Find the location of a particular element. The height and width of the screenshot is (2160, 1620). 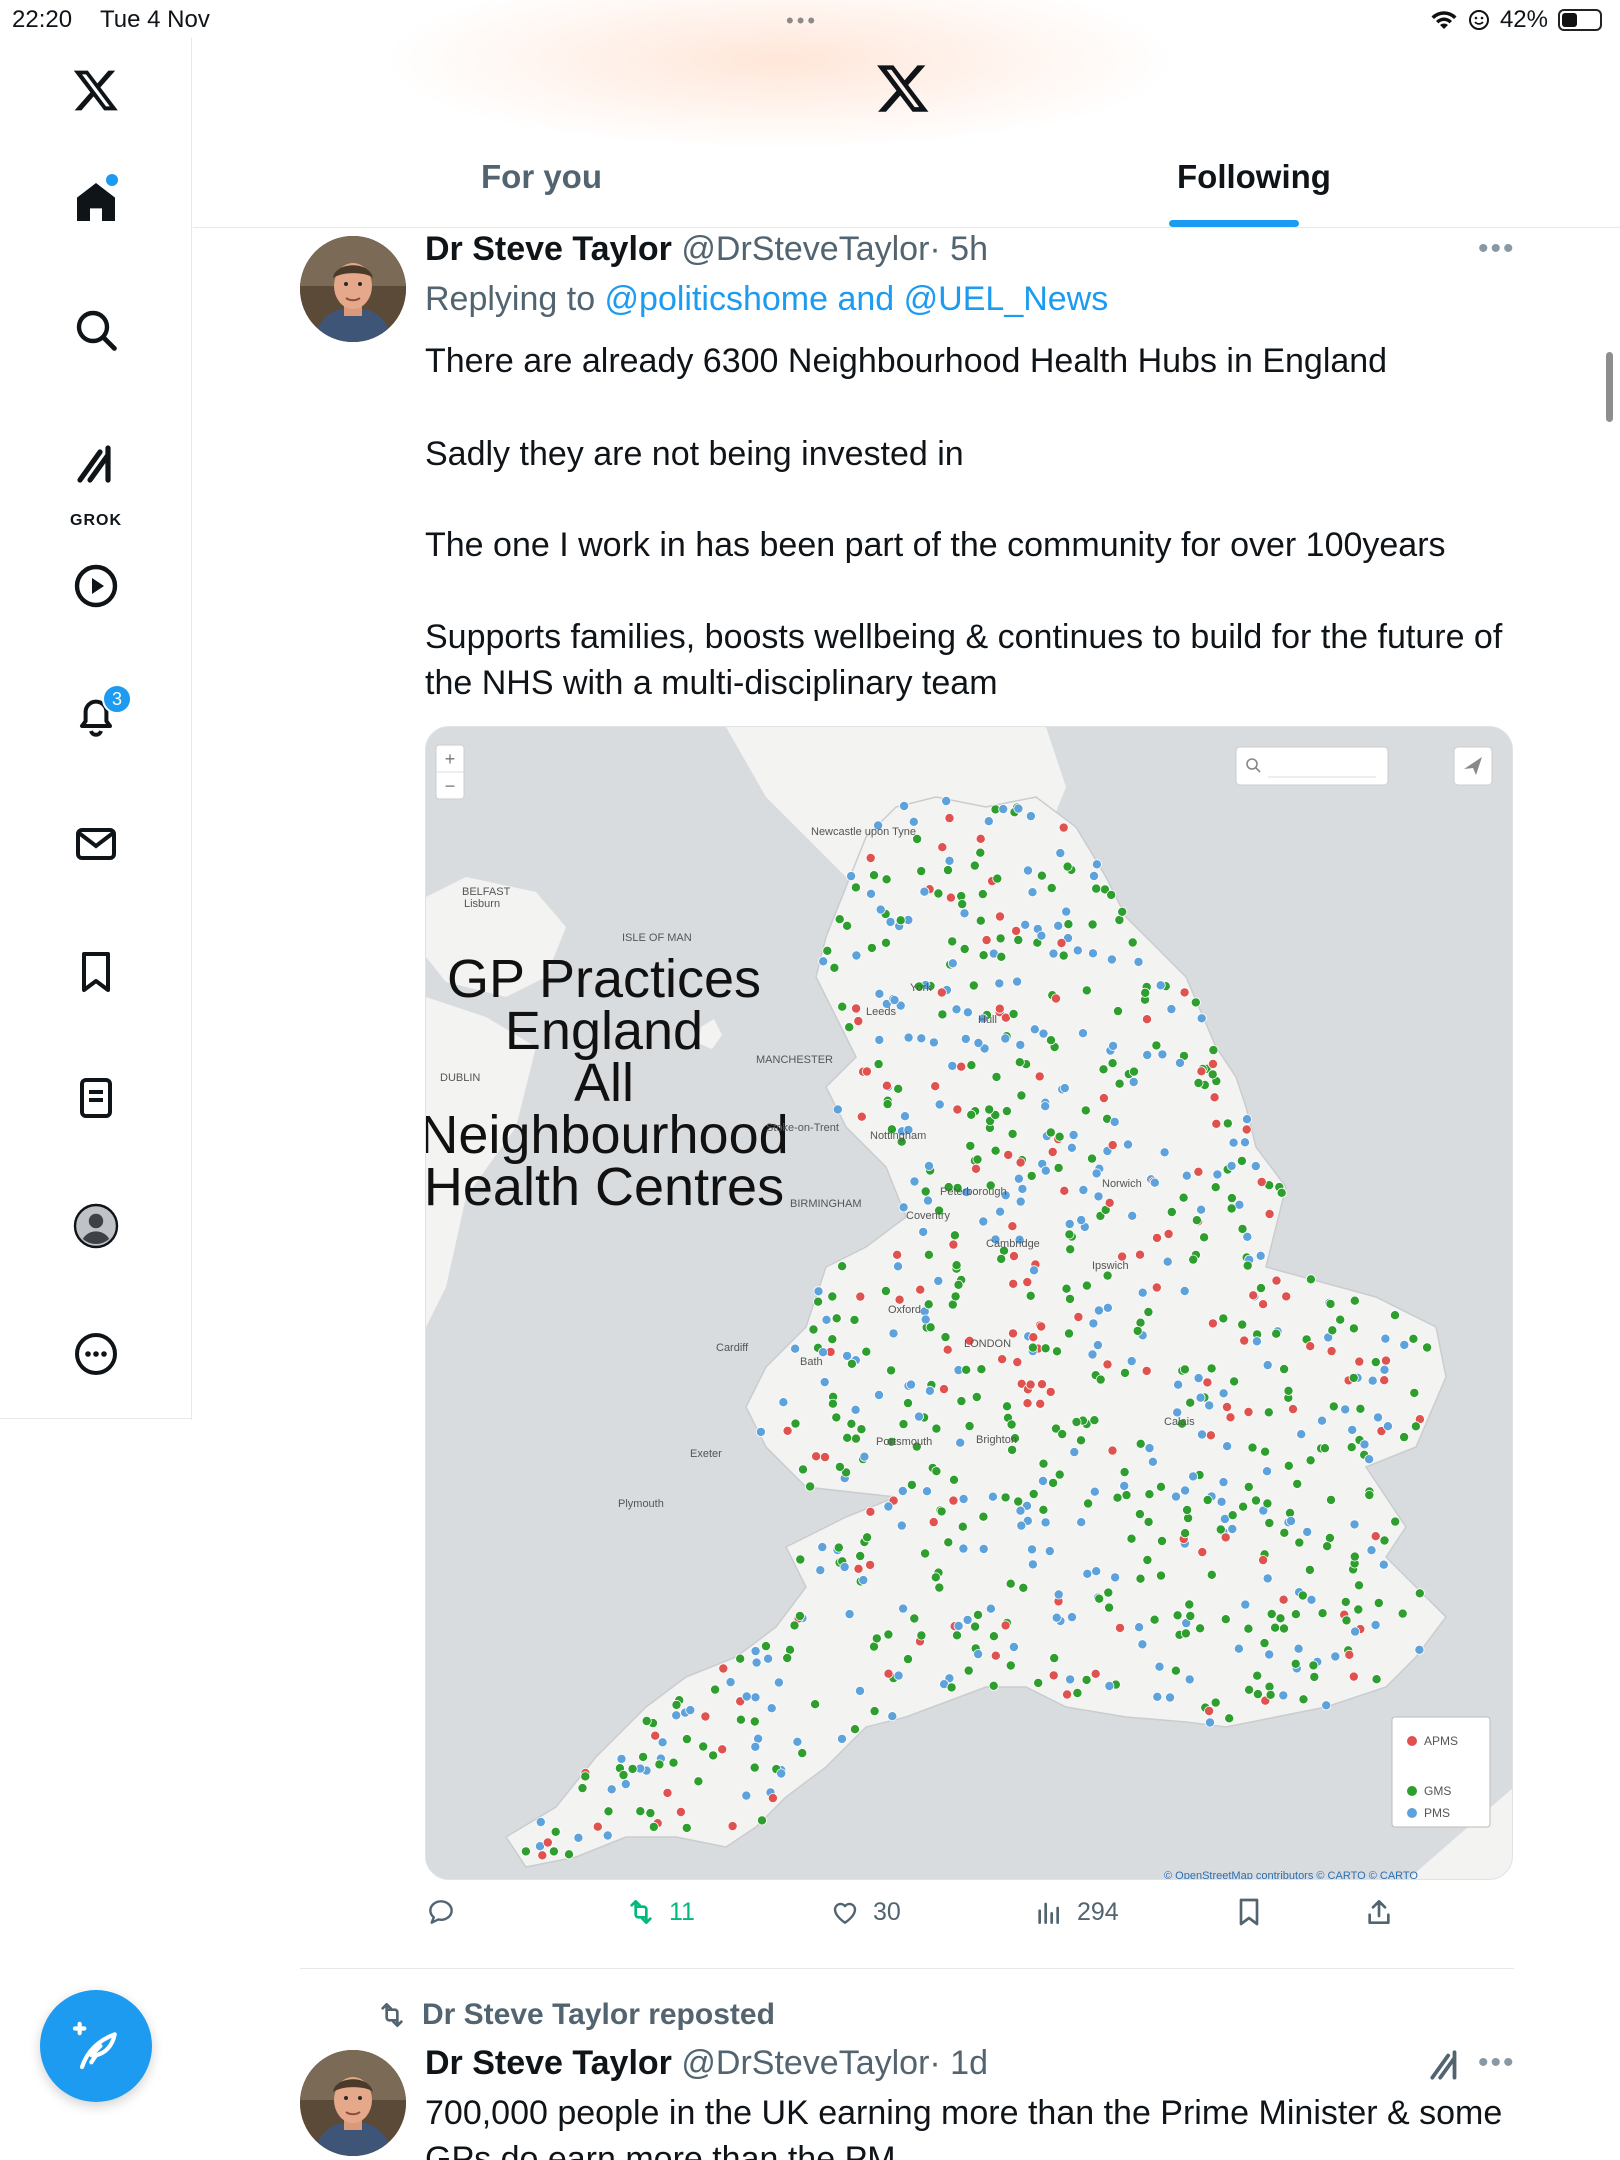

battery-icon is located at coordinates (1580, 20).